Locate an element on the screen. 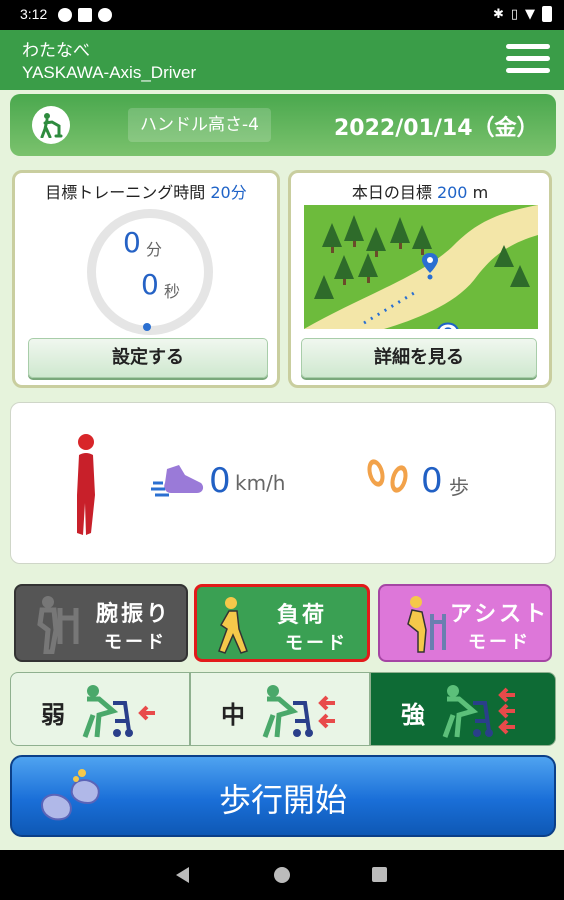  intensity-medium-button: 中 is located at coordinates (280, 709).